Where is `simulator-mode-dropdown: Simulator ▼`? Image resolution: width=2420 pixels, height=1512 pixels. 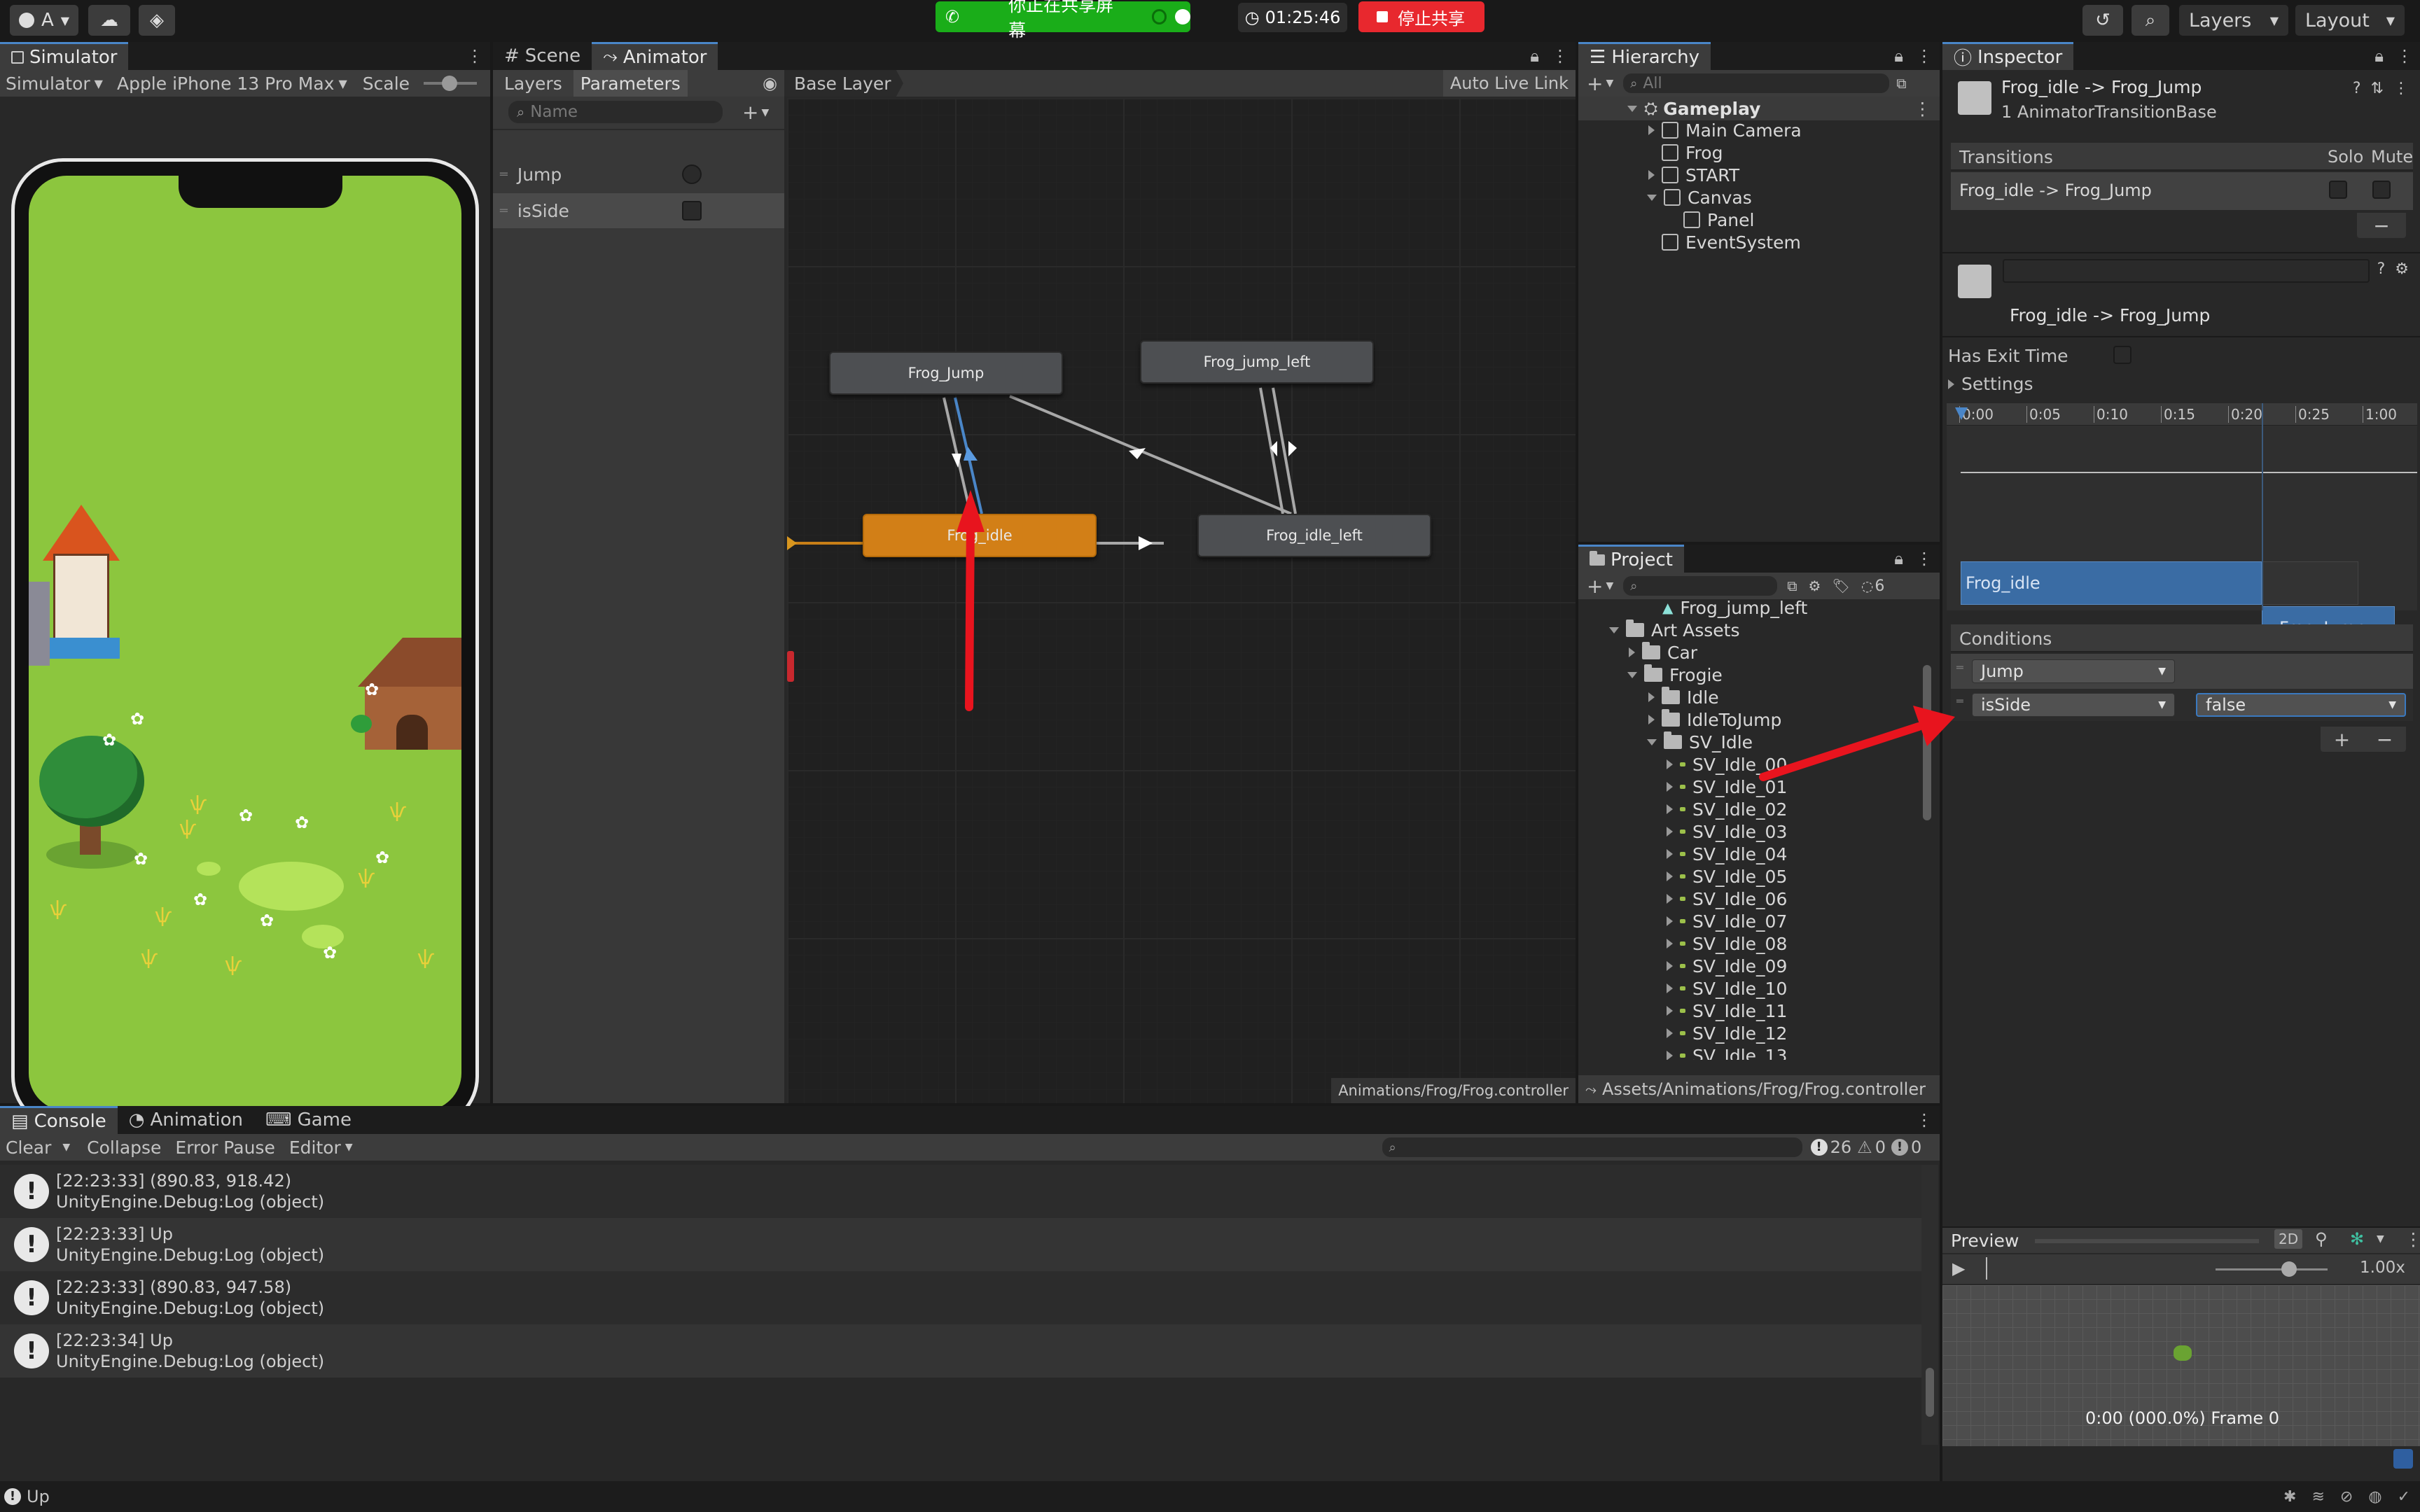 simulator-mode-dropdown: Simulator ▼ is located at coordinates (54, 84).